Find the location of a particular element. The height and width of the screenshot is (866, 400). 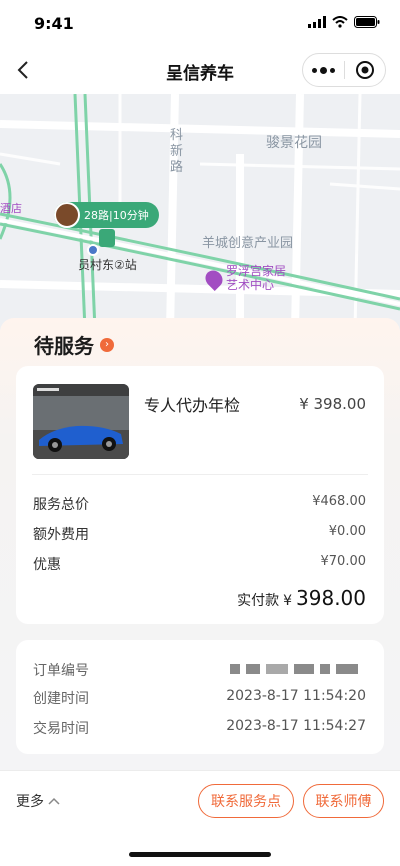

price-row-label: 额外费用 is located at coordinates (61, 535).